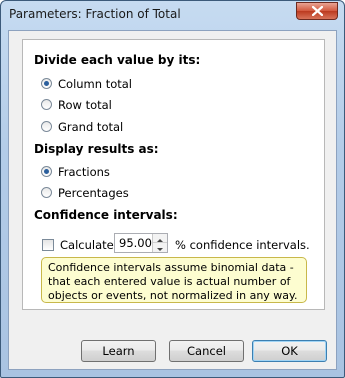  Describe the element at coordinates (206, 351) in the screenshot. I see `cancel-button: Cancel` at that location.